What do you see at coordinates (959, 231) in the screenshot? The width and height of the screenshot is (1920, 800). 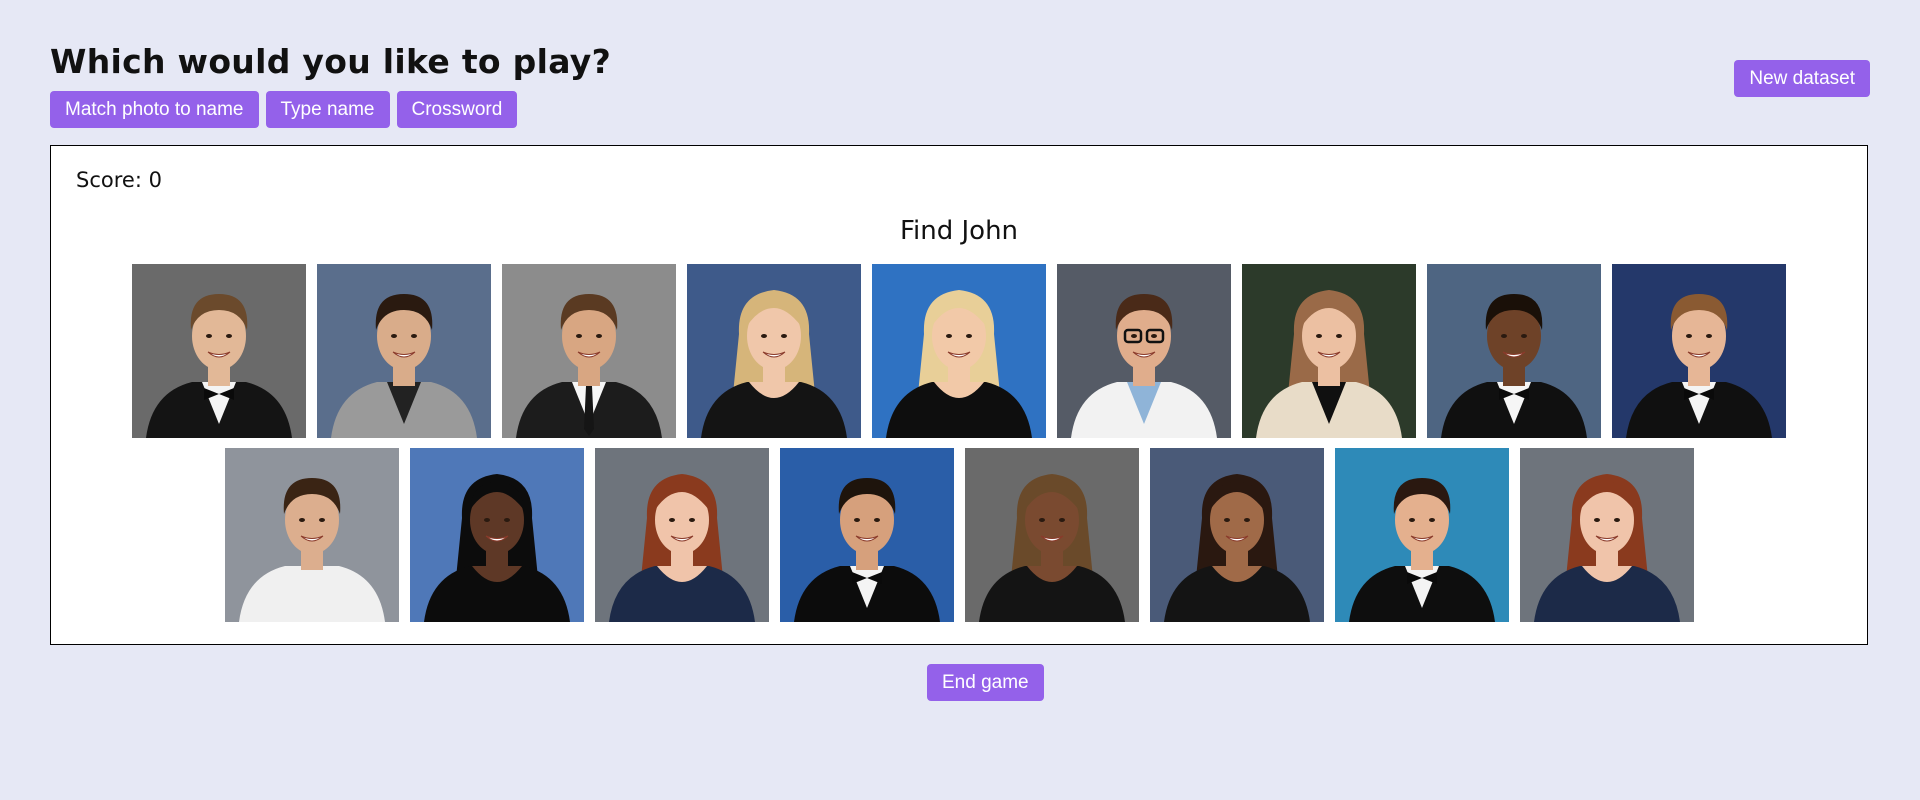 I see `find-prompt: Find John` at bounding box center [959, 231].